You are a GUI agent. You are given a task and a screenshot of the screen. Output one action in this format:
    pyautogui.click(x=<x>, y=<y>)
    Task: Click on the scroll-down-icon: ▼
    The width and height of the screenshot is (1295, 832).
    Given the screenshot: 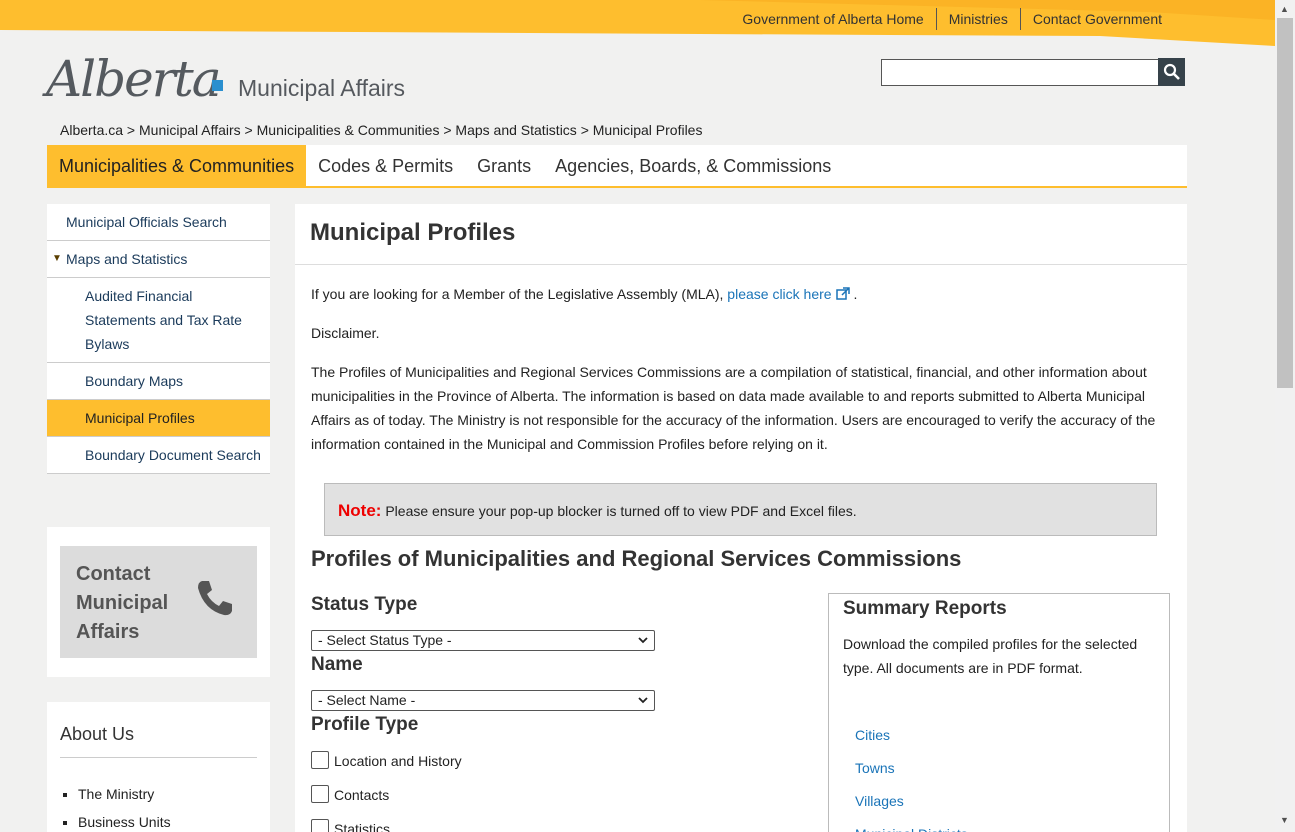 What is the action you would take?
    pyautogui.click(x=1284, y=820)
    